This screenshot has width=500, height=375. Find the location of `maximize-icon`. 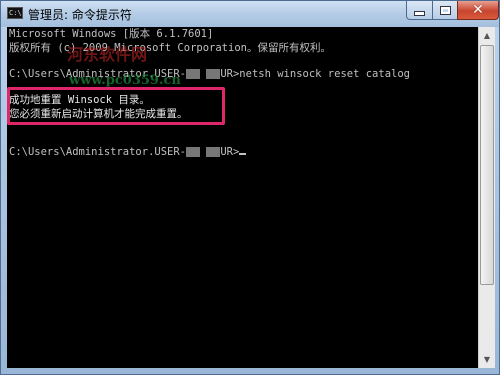

maximize-icon is located at coordinates (445, 10).